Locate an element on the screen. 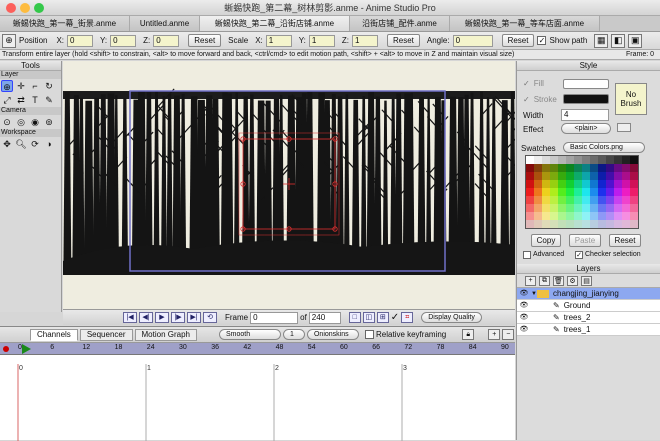 This screenshot has width=660, height=441. close-window-button is located at coordinates (11, 8).